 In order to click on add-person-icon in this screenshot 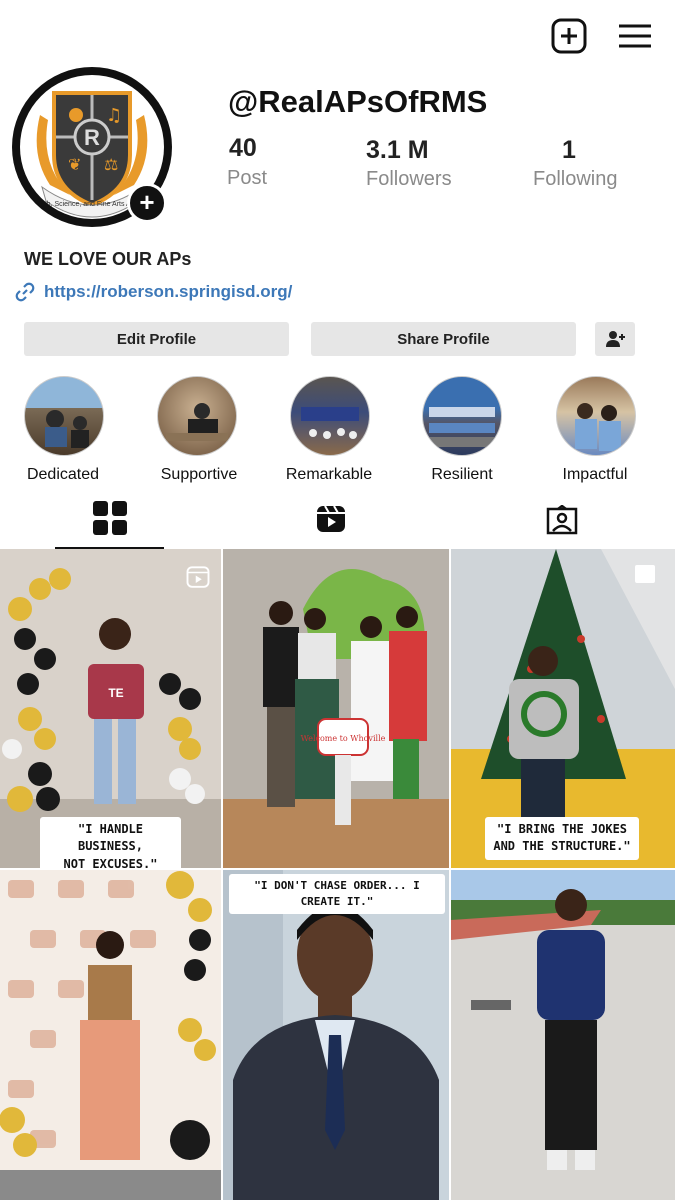, I will do `click(615, 339)`.